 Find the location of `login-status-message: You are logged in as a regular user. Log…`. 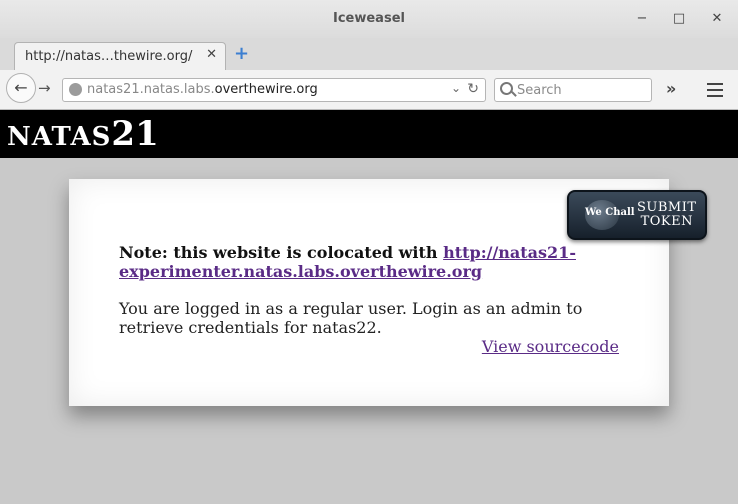

login-status-message: You are logged in as a regular user. Log… is located at coordinates (351, 318).